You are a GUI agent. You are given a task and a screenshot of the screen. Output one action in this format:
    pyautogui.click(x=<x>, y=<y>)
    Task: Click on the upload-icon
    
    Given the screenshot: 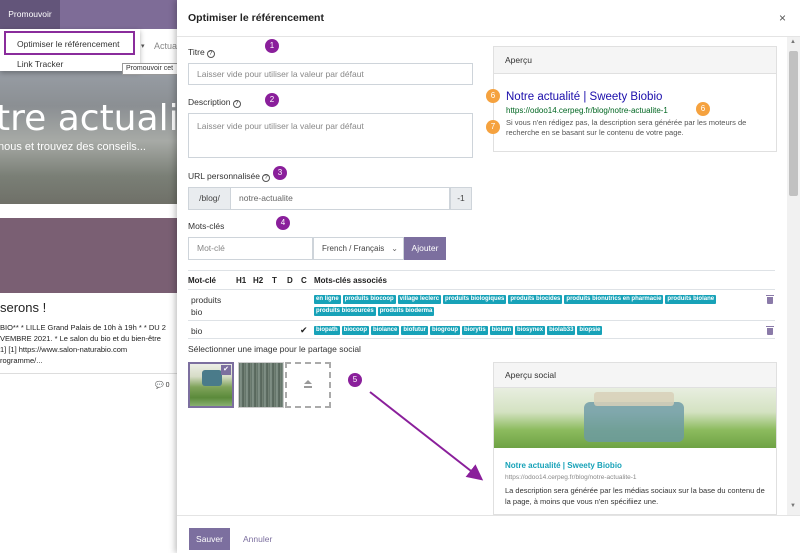 What is the action you would take?
    pyautogui.click(x=308, y=384)
    